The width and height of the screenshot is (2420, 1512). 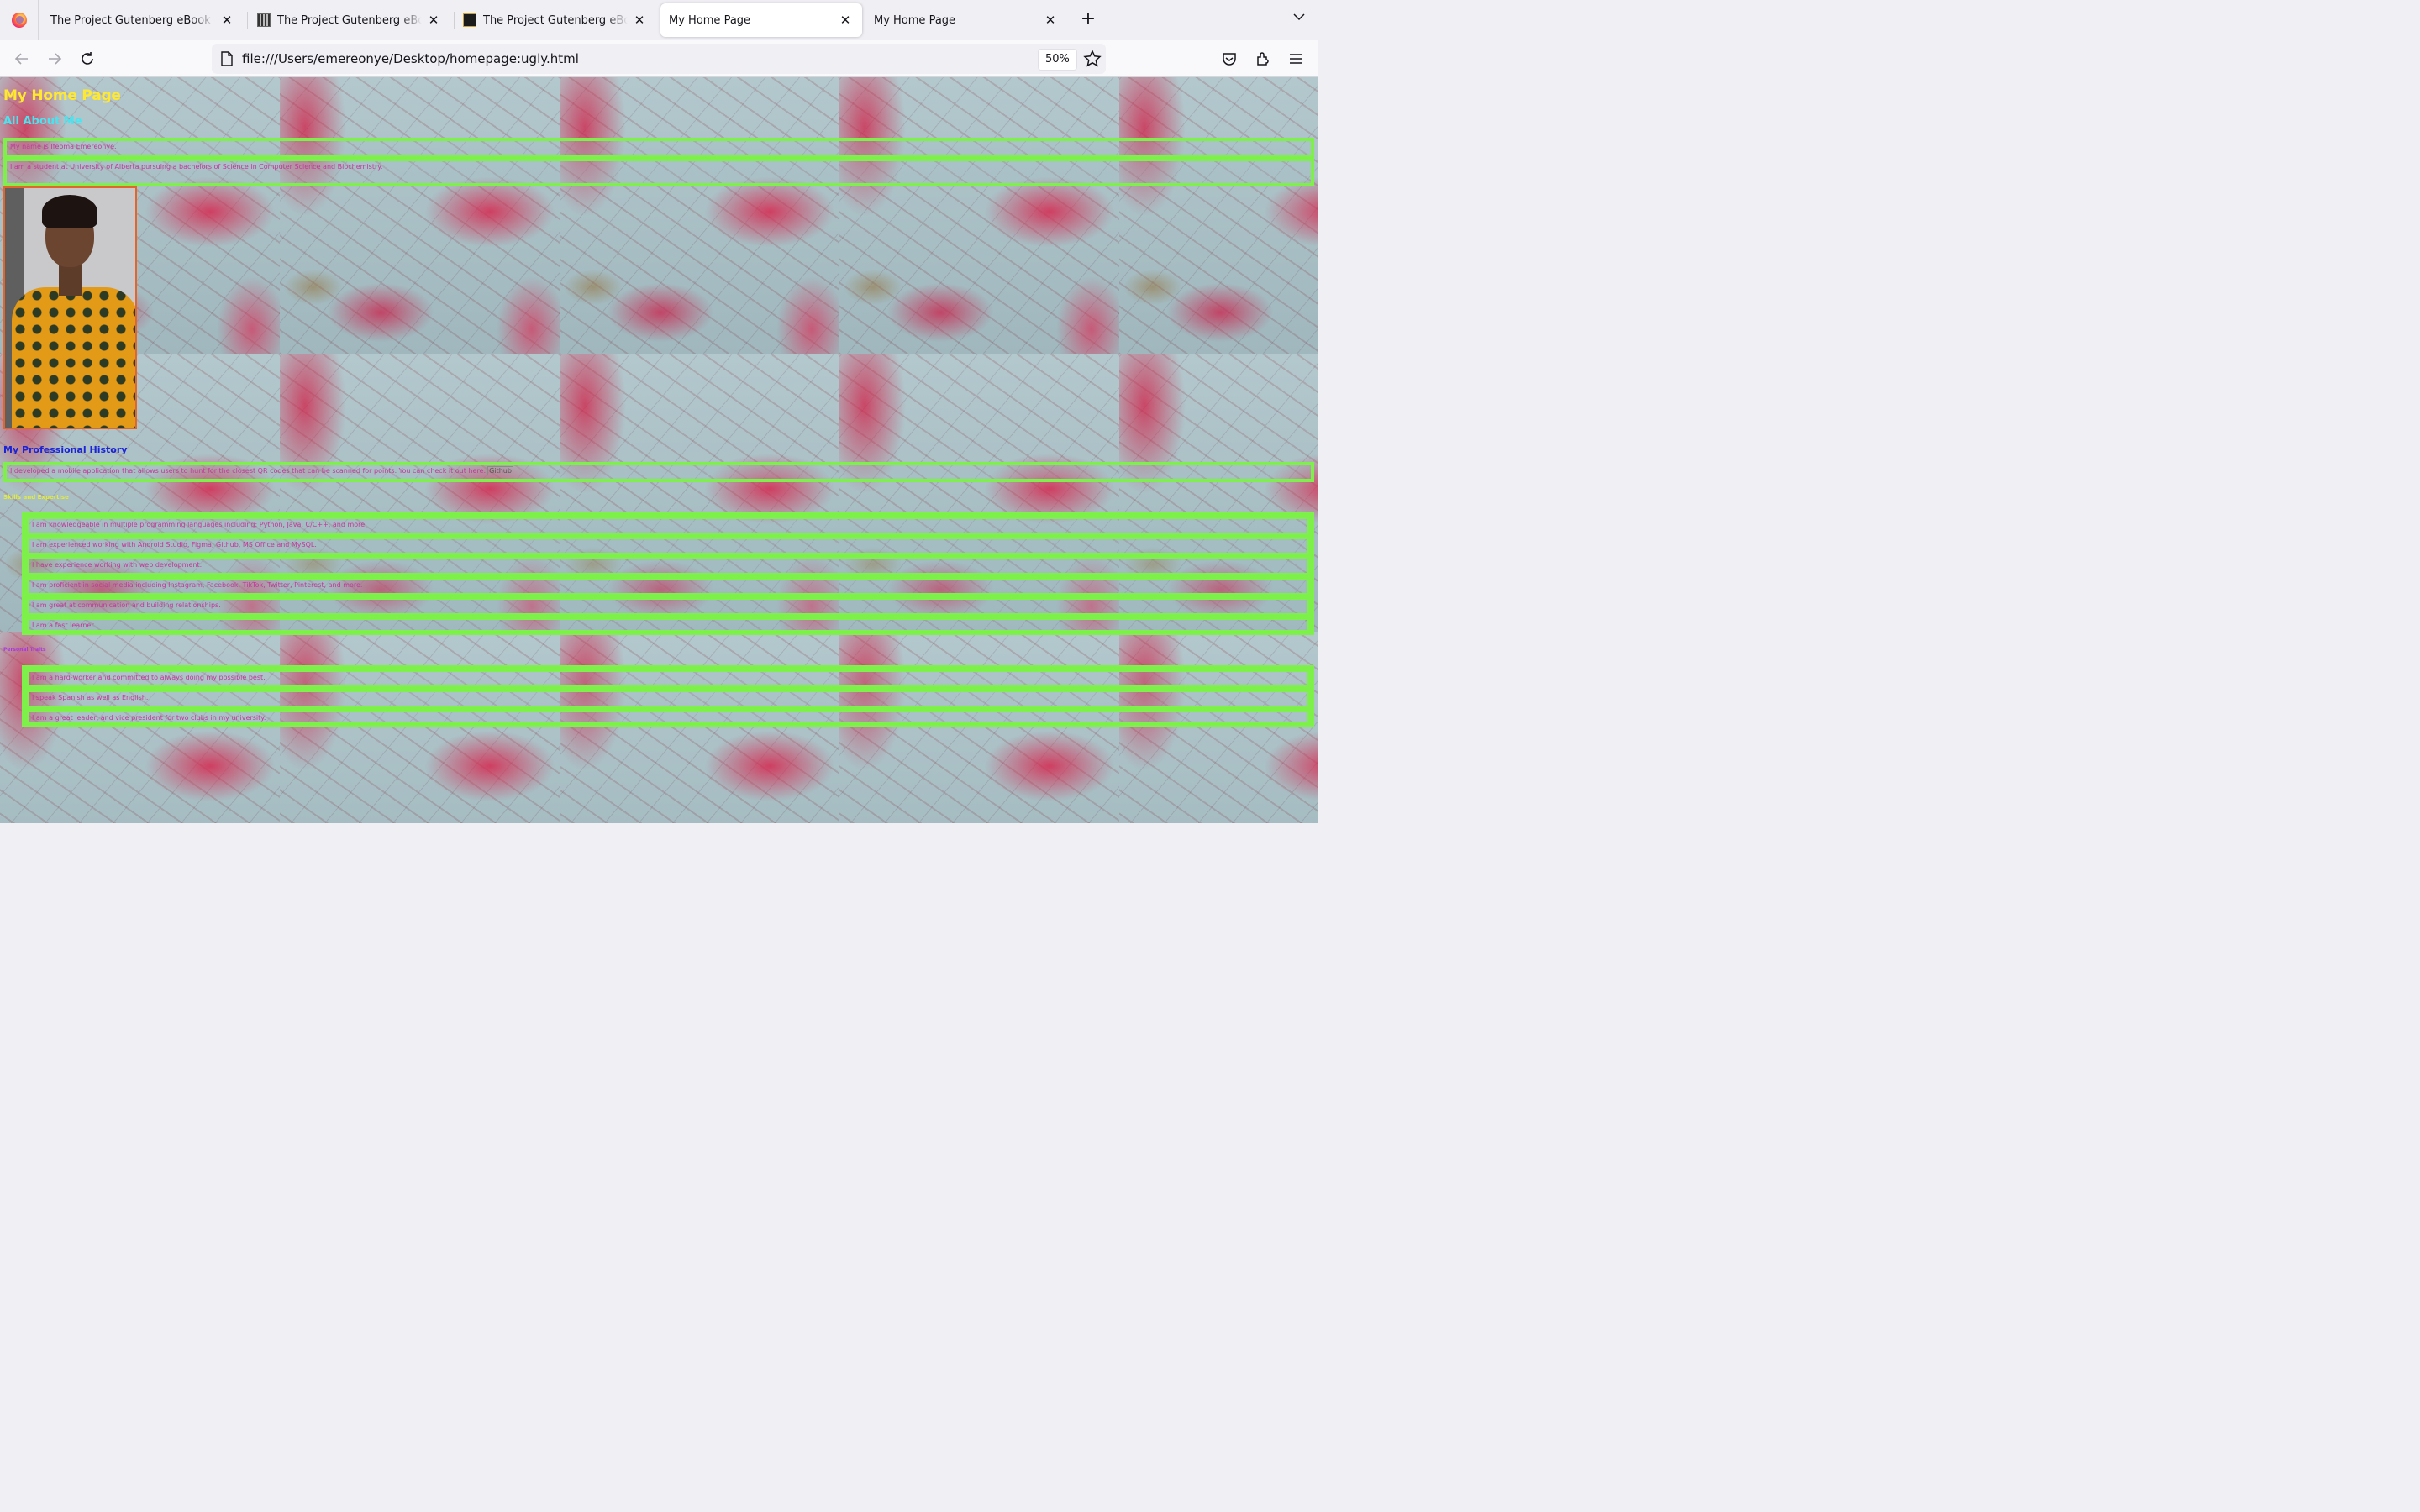 I want to click on skill-text: I am a fast learner., so click(x=64, y=625).